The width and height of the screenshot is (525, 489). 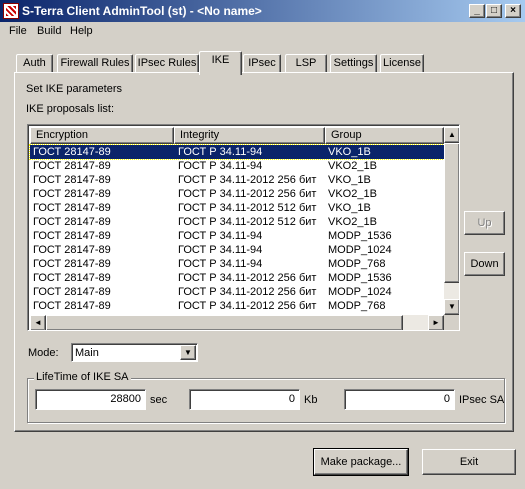 What do you see at coordinates (484, 223) in the screenshot?
I see `move-up-button: Up` at bounding box center [484, 223].